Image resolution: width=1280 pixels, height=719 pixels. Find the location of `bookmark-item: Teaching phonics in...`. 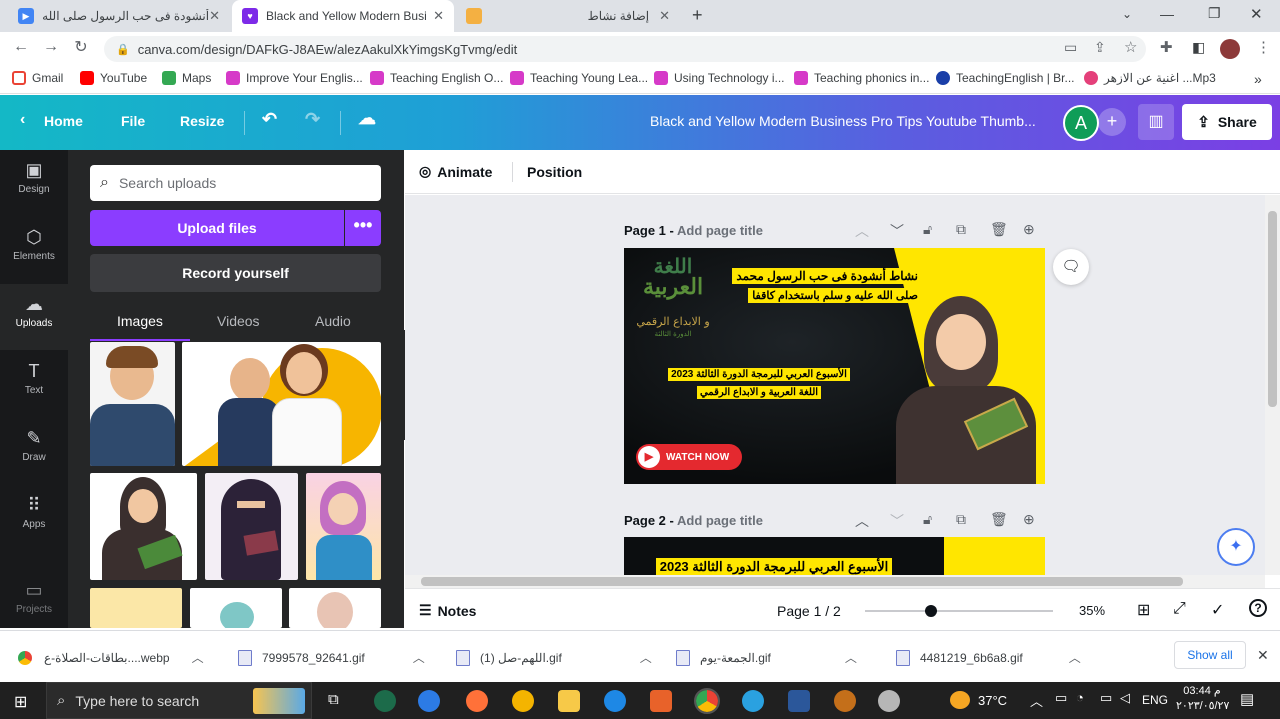

bookmark-item: Teaching phonics in... is located at coordinates (861, 78).